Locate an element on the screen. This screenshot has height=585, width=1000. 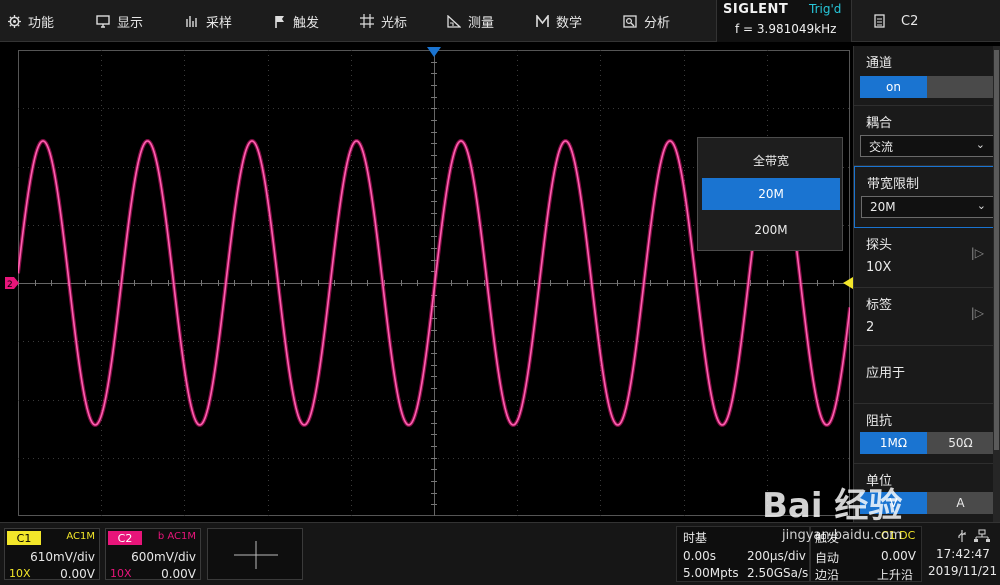
channel-on: on is located at coordinates (893, 87).